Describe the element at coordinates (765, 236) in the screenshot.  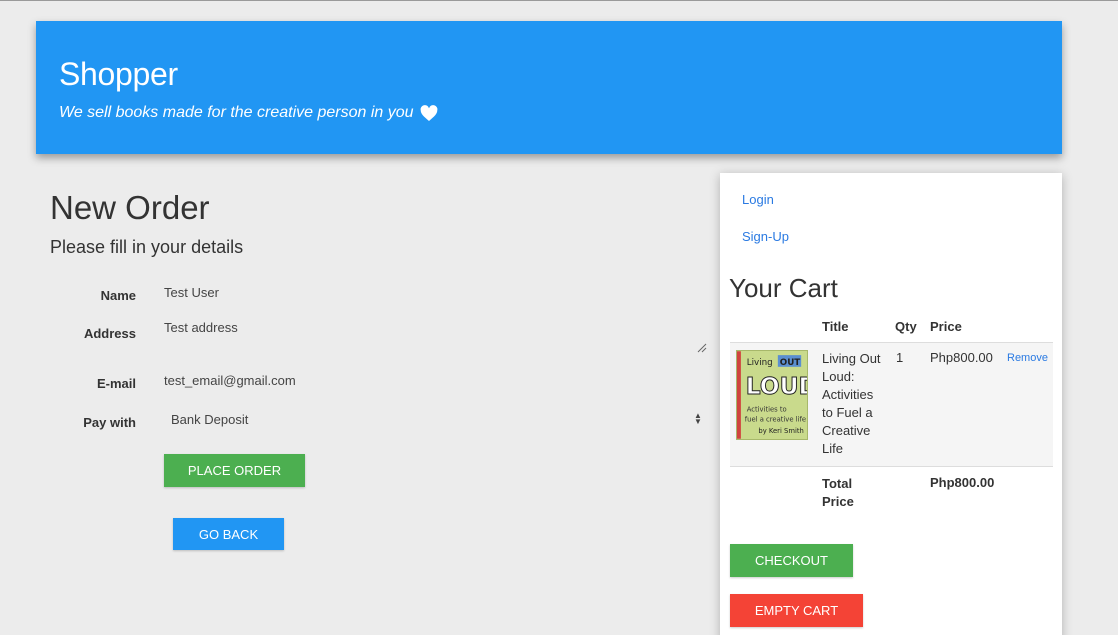
I see `signup-link: Sign-Up` at that location.